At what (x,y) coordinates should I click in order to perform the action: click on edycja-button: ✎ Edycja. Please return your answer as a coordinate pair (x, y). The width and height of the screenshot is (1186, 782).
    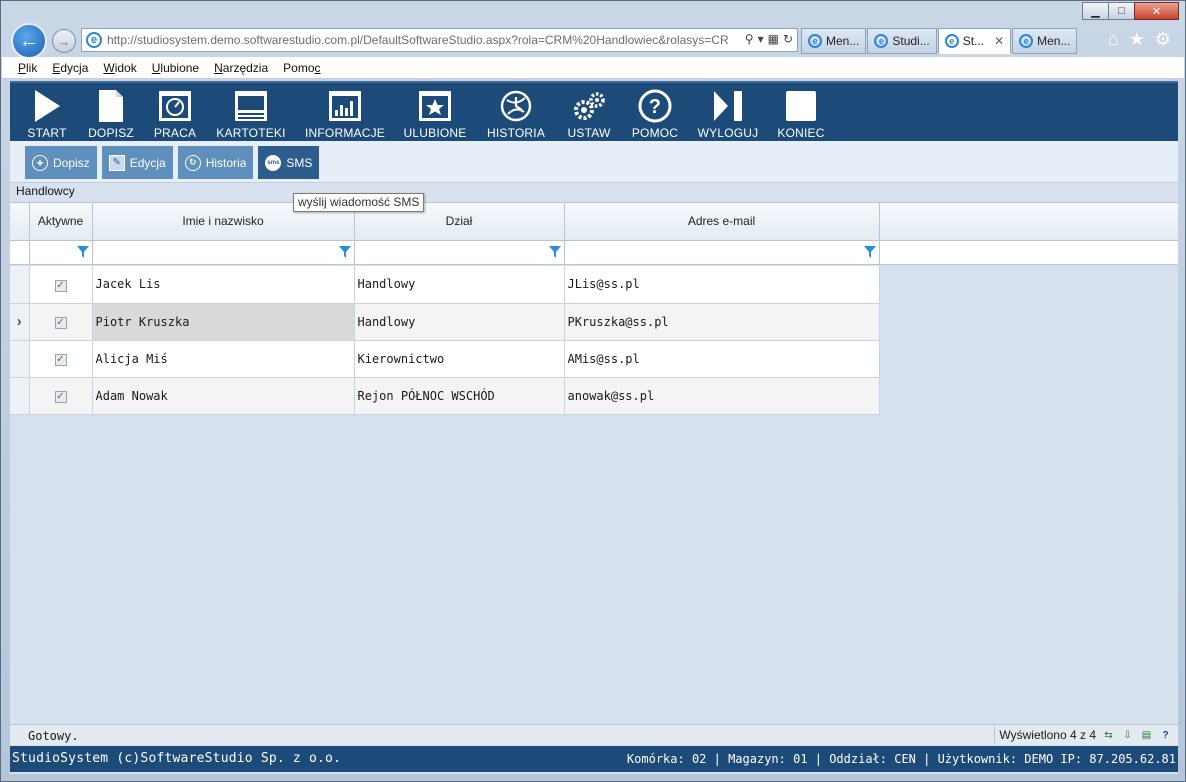
    Looking at the image, I should click on (137, 162).